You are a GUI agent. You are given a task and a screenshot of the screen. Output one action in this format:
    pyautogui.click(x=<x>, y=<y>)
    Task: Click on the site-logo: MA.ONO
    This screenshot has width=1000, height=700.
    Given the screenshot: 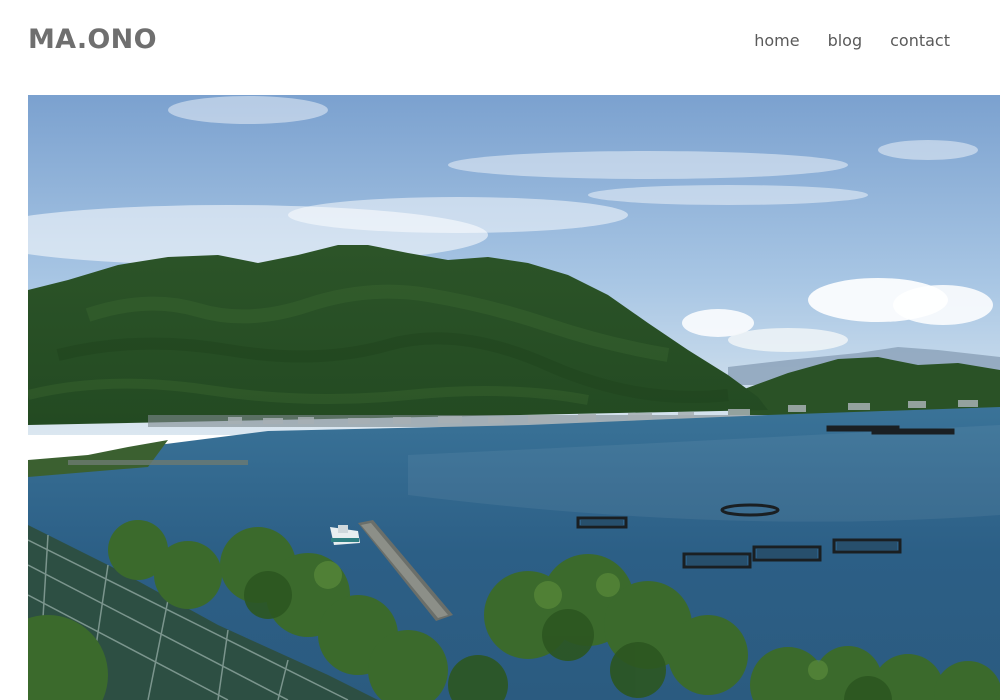 What is the action you would take?
    pyautogui.click(x=92, y=39)
    